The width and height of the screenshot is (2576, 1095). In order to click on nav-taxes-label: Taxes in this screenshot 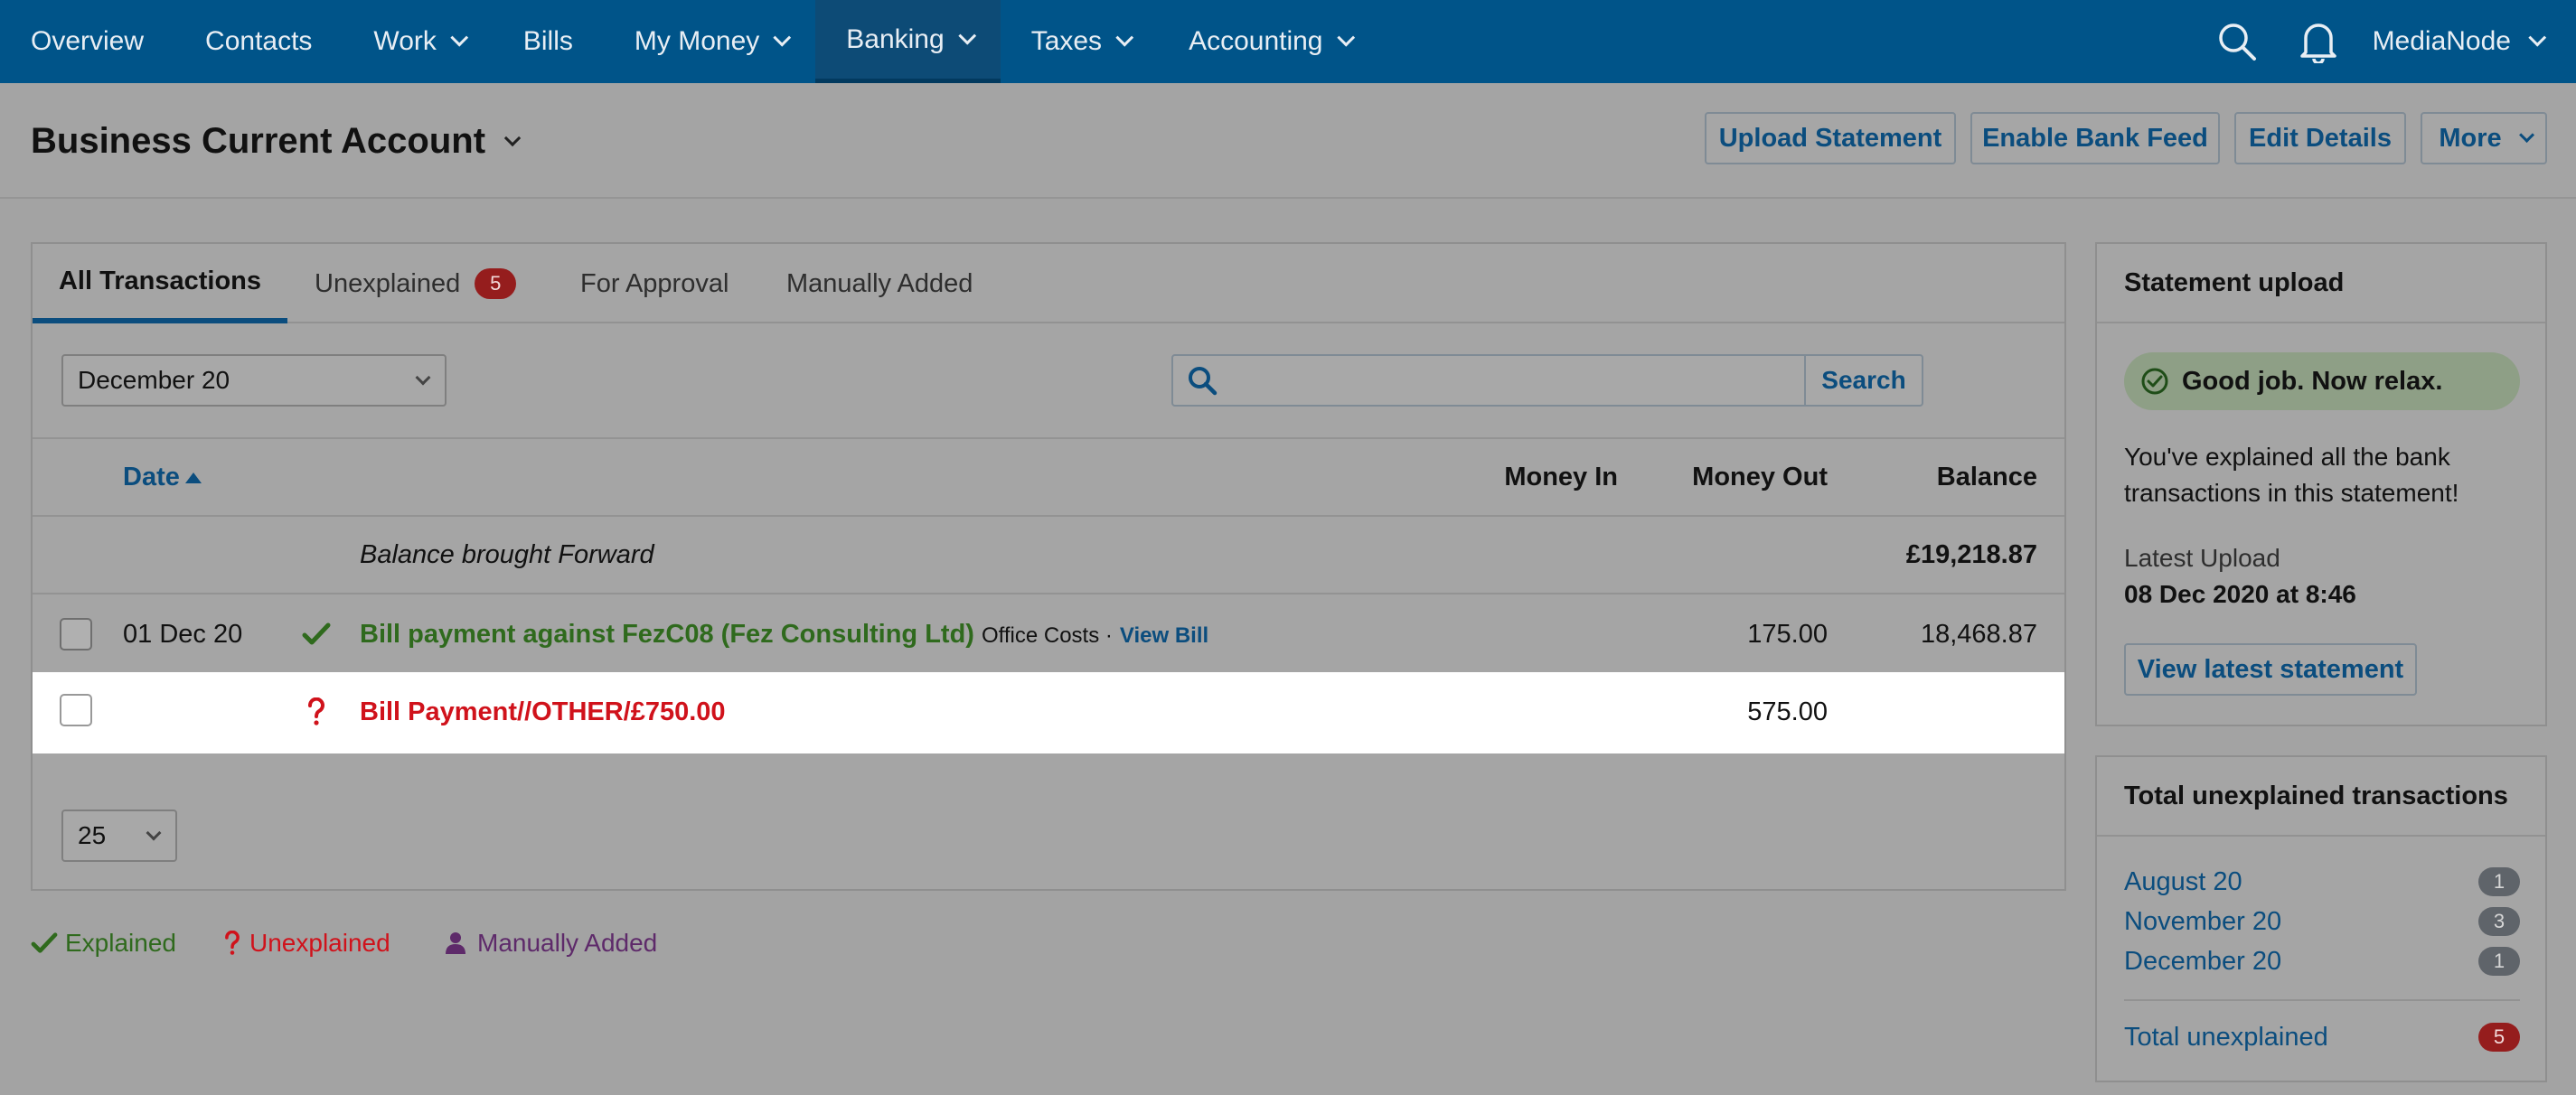, I will do `click(1067, 41)`.